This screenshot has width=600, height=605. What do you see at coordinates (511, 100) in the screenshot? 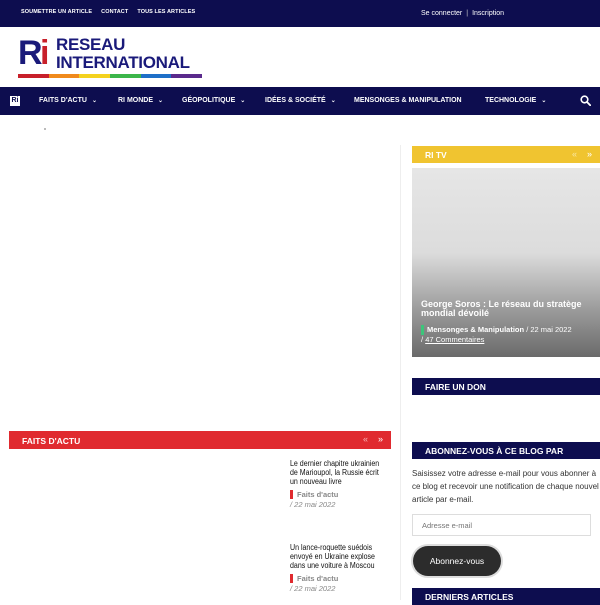
I see `nav-item-label: TECHNOLOGIE` at bounding box center [511, 100].